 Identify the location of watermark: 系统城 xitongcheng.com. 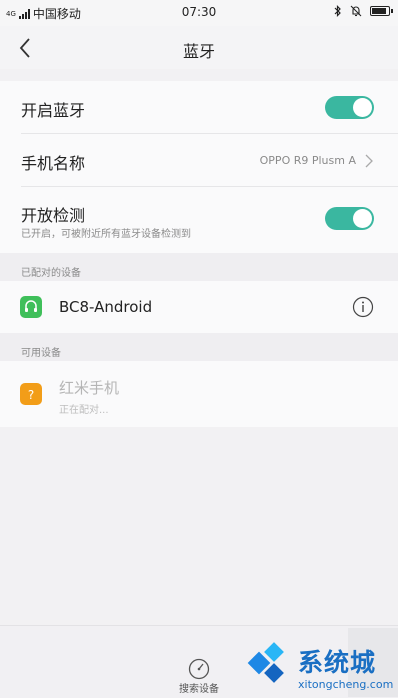
(321, 662).